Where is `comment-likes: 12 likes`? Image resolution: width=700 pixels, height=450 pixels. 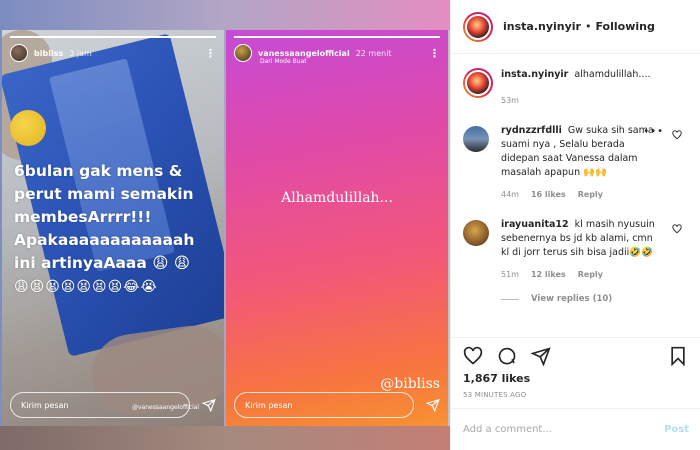 comment-likes: 12 likes is located at coordinates (548, 275).